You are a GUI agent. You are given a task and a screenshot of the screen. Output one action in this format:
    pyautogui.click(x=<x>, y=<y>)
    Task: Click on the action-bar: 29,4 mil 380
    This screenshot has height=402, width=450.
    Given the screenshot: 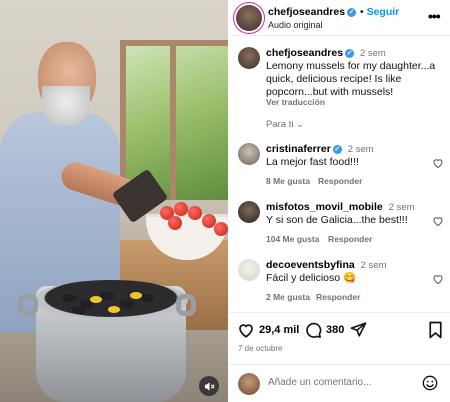 What is the action you would take?
    pyautogui.click(x=339, y=327)
    